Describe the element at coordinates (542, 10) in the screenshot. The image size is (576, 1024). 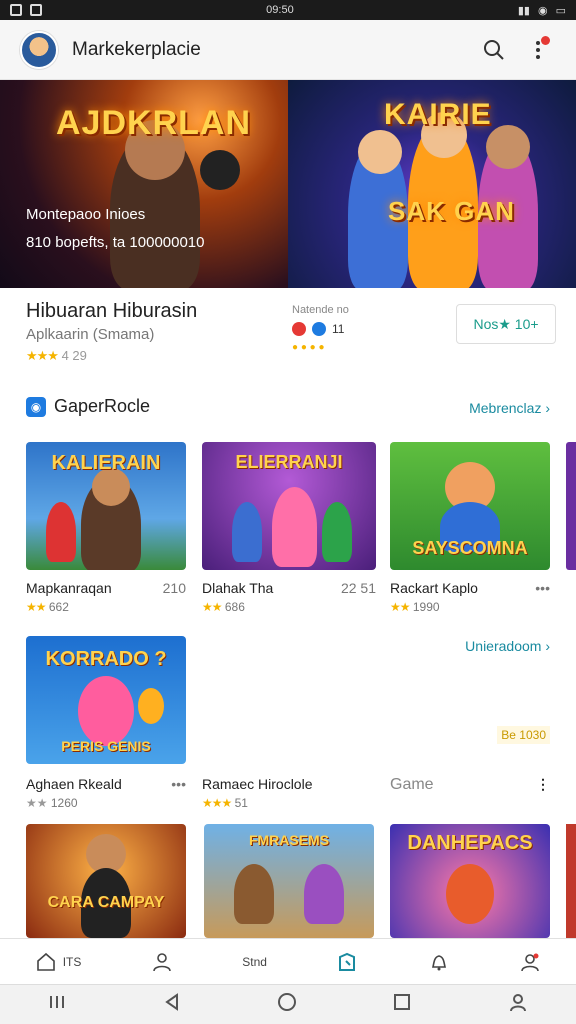
I see `wifi-icon: ◉` at that location.